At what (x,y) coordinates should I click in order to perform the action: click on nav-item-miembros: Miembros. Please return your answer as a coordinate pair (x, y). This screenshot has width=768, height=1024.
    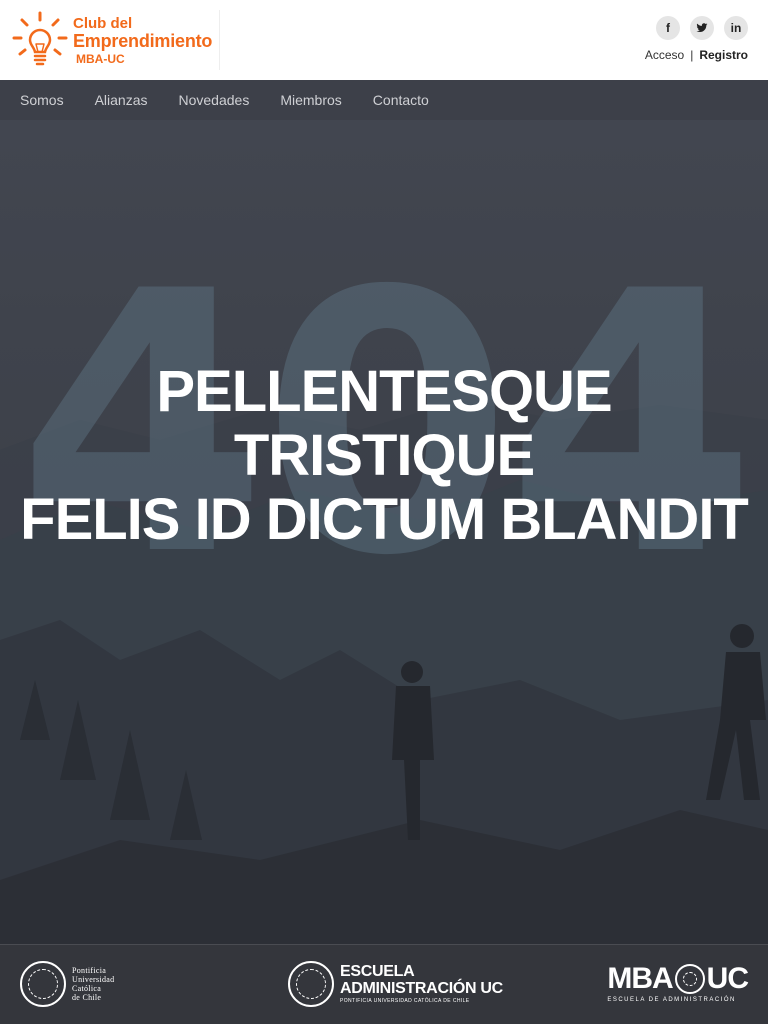
    Looking at the image, I should click on (310, 100).